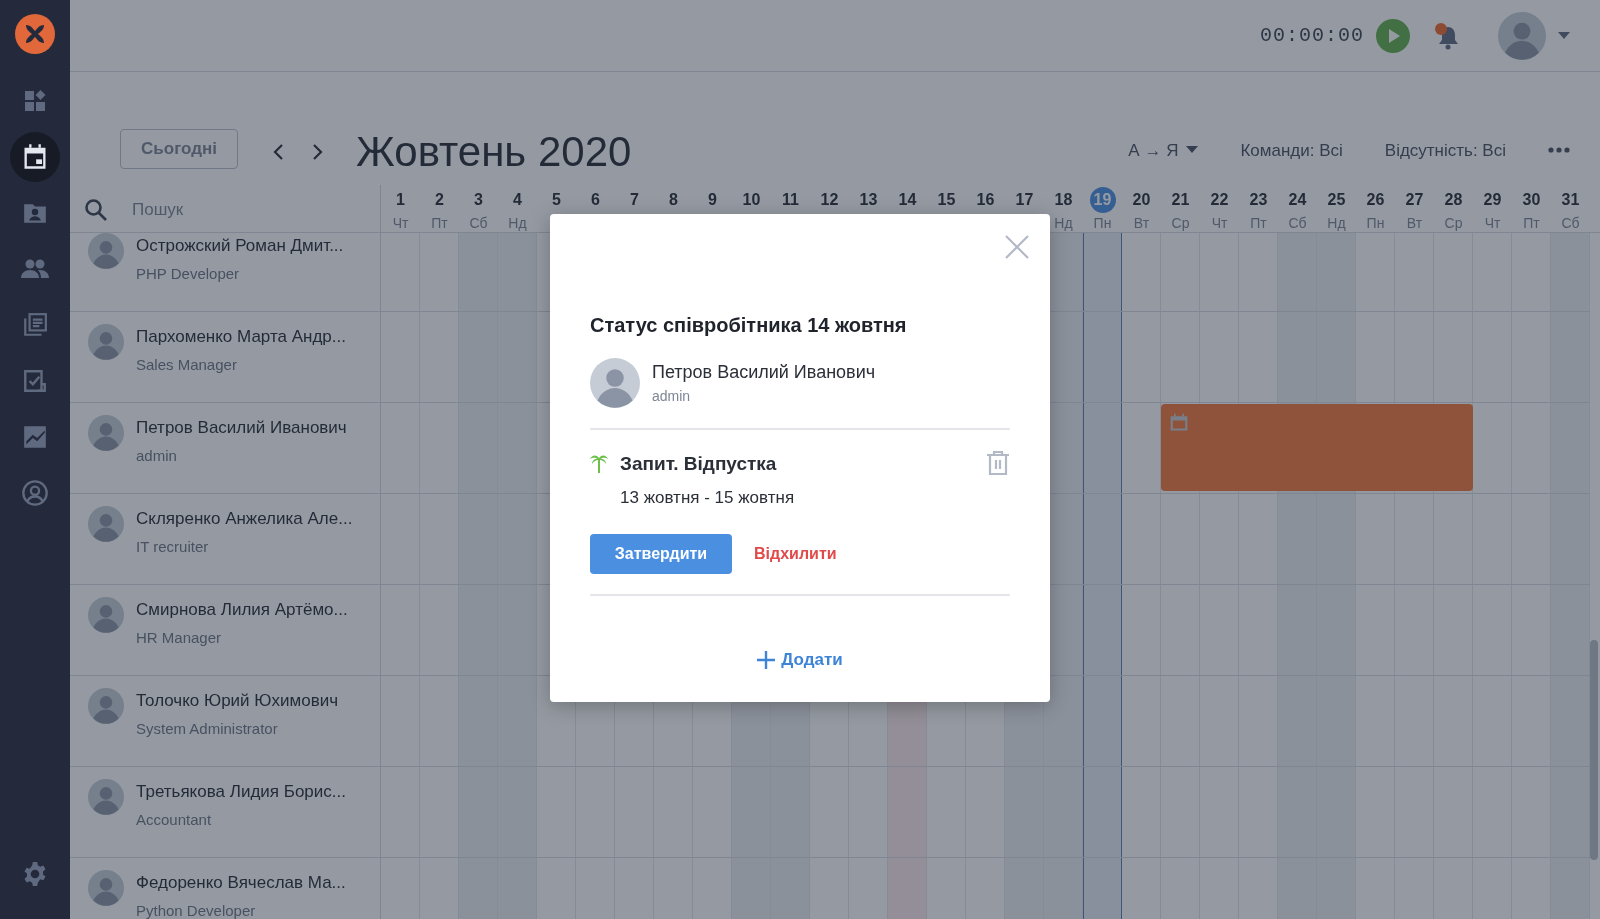 The image size is (1600, 919). I want to click on reject-button: Відхилити, so click(795, 554).